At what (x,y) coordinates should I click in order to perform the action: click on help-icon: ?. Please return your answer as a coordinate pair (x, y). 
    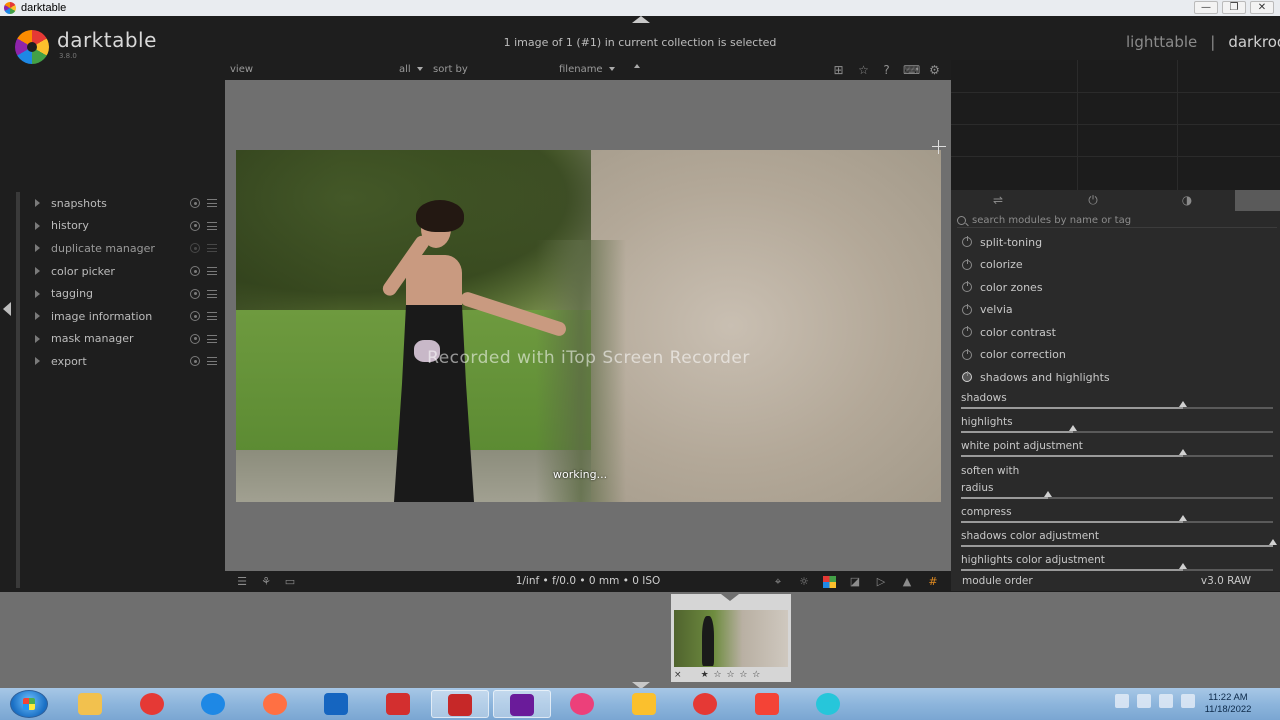
    Looking at the image, I should click on (886, 70).